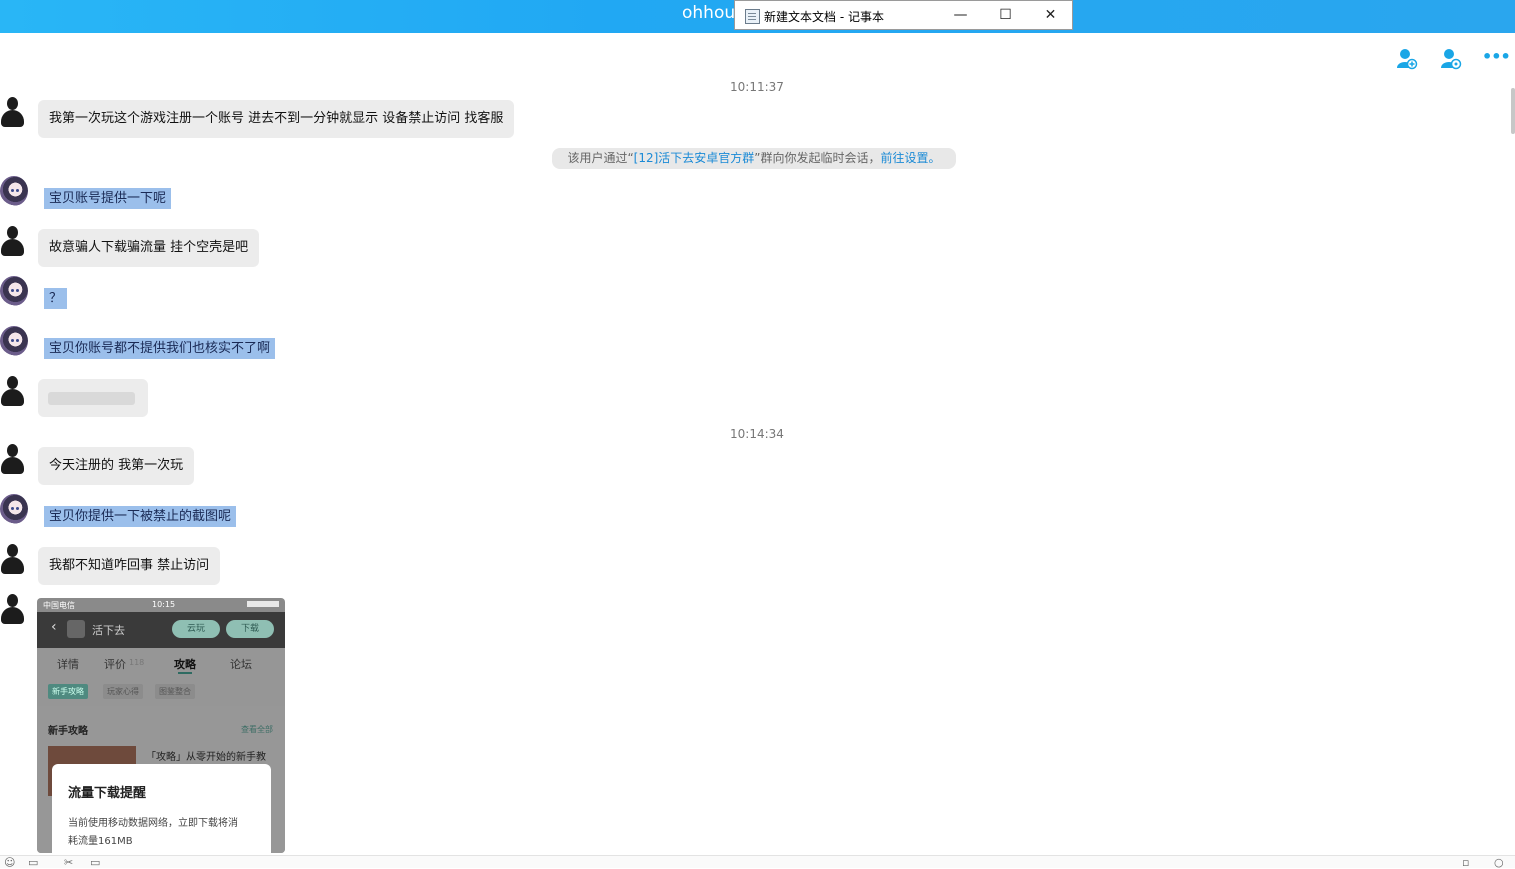 The width and height of the screenshot is (1515, 869). I want to click on game-name: 活下去, so click(108, 630).